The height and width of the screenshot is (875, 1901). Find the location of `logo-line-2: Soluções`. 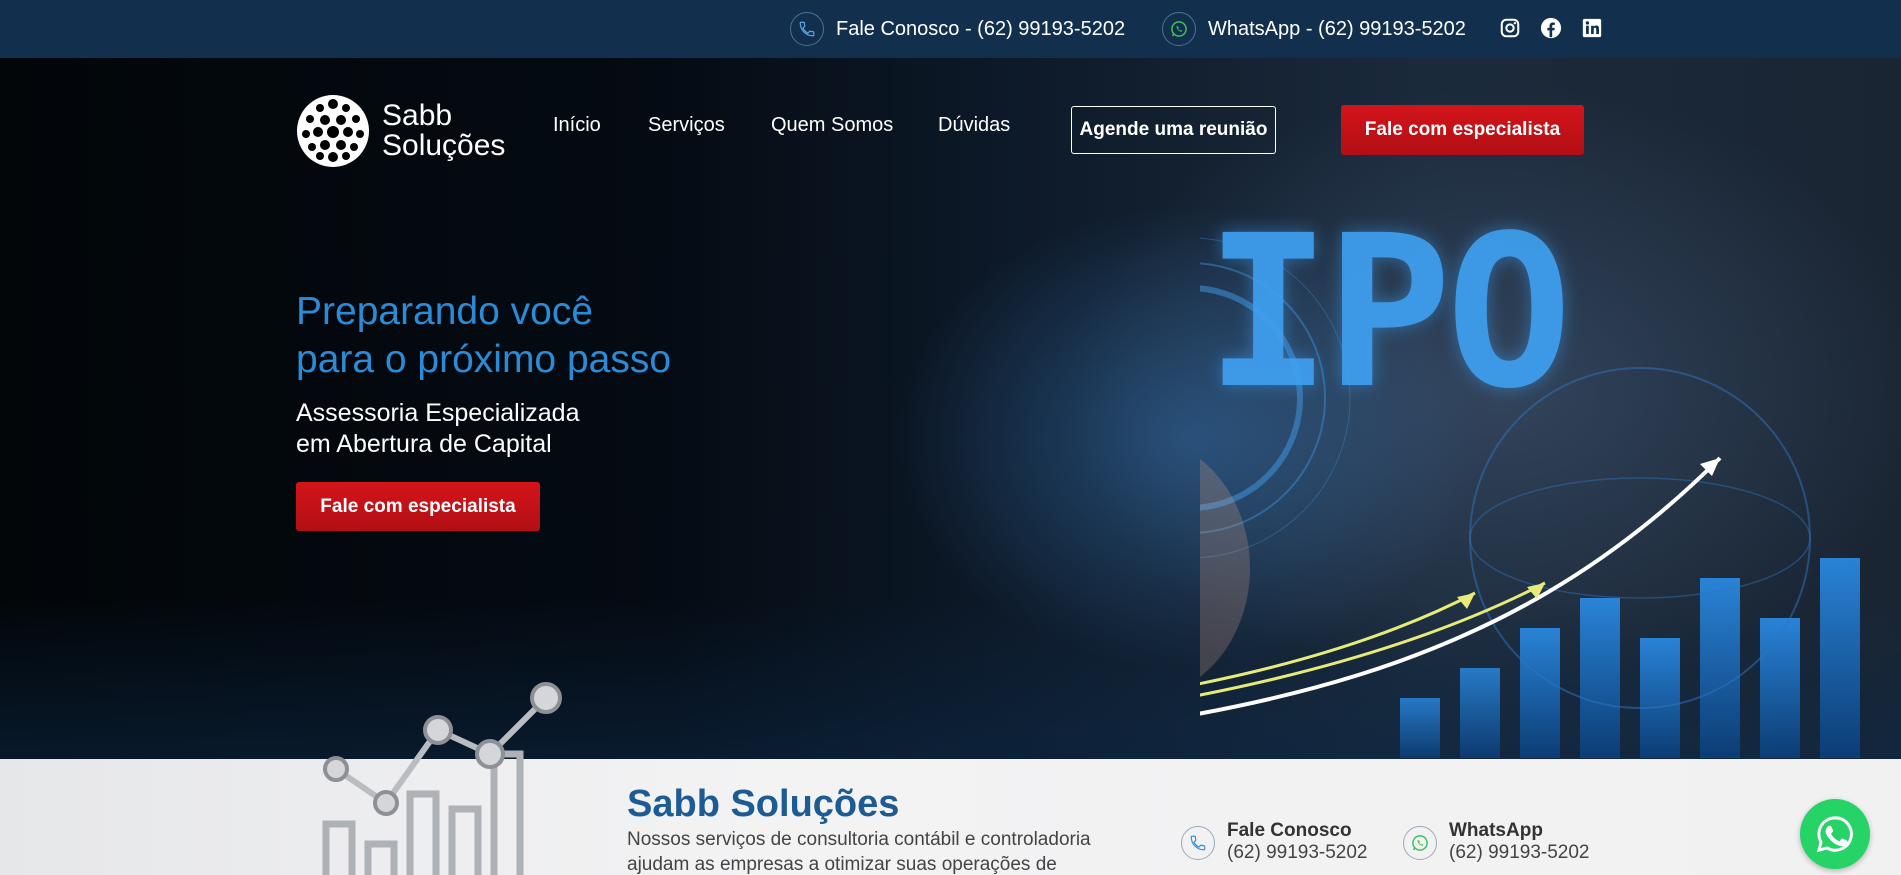

logo-line-2: Soluções is located at coordinates (444, 145).